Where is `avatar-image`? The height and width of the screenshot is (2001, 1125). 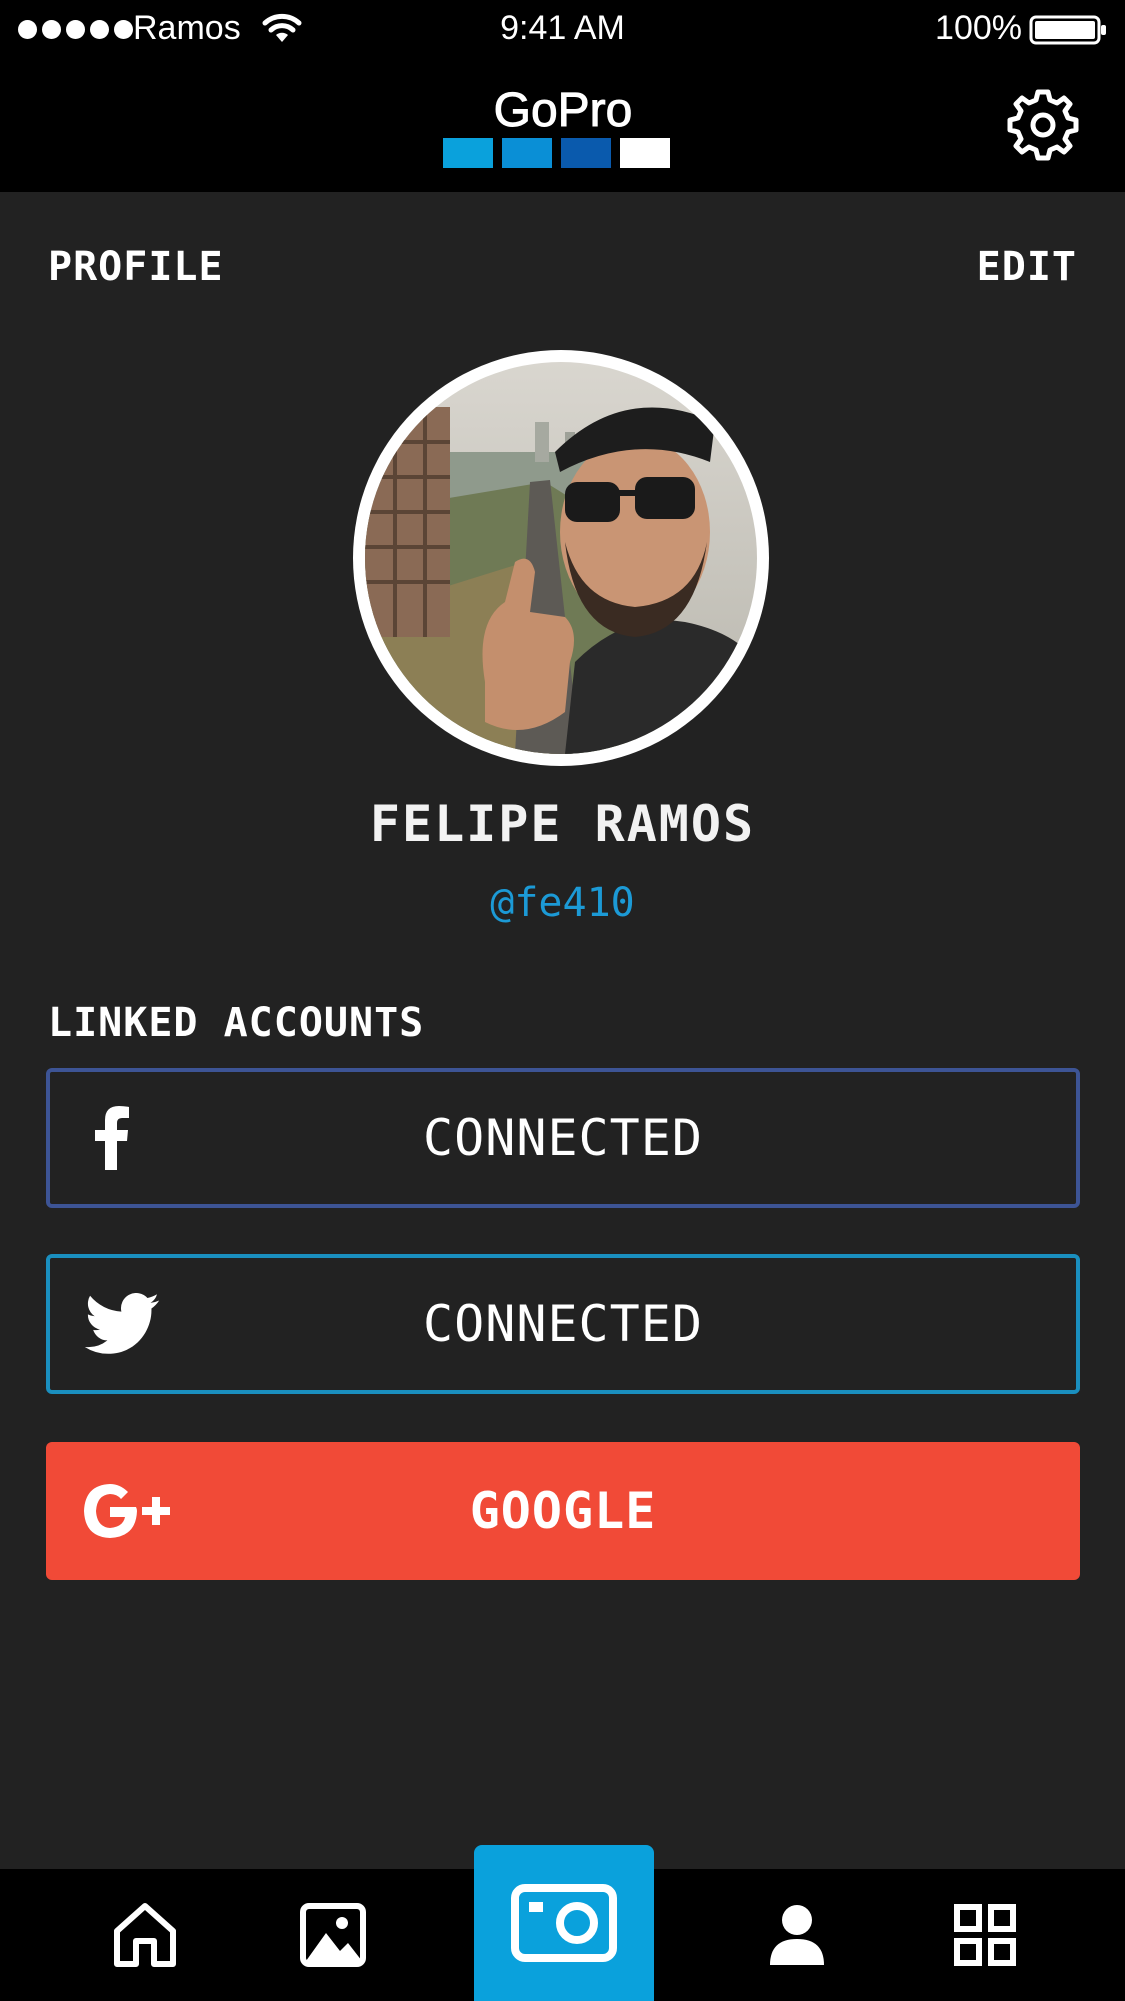 avatar-image is located at coordinates (561, 558).